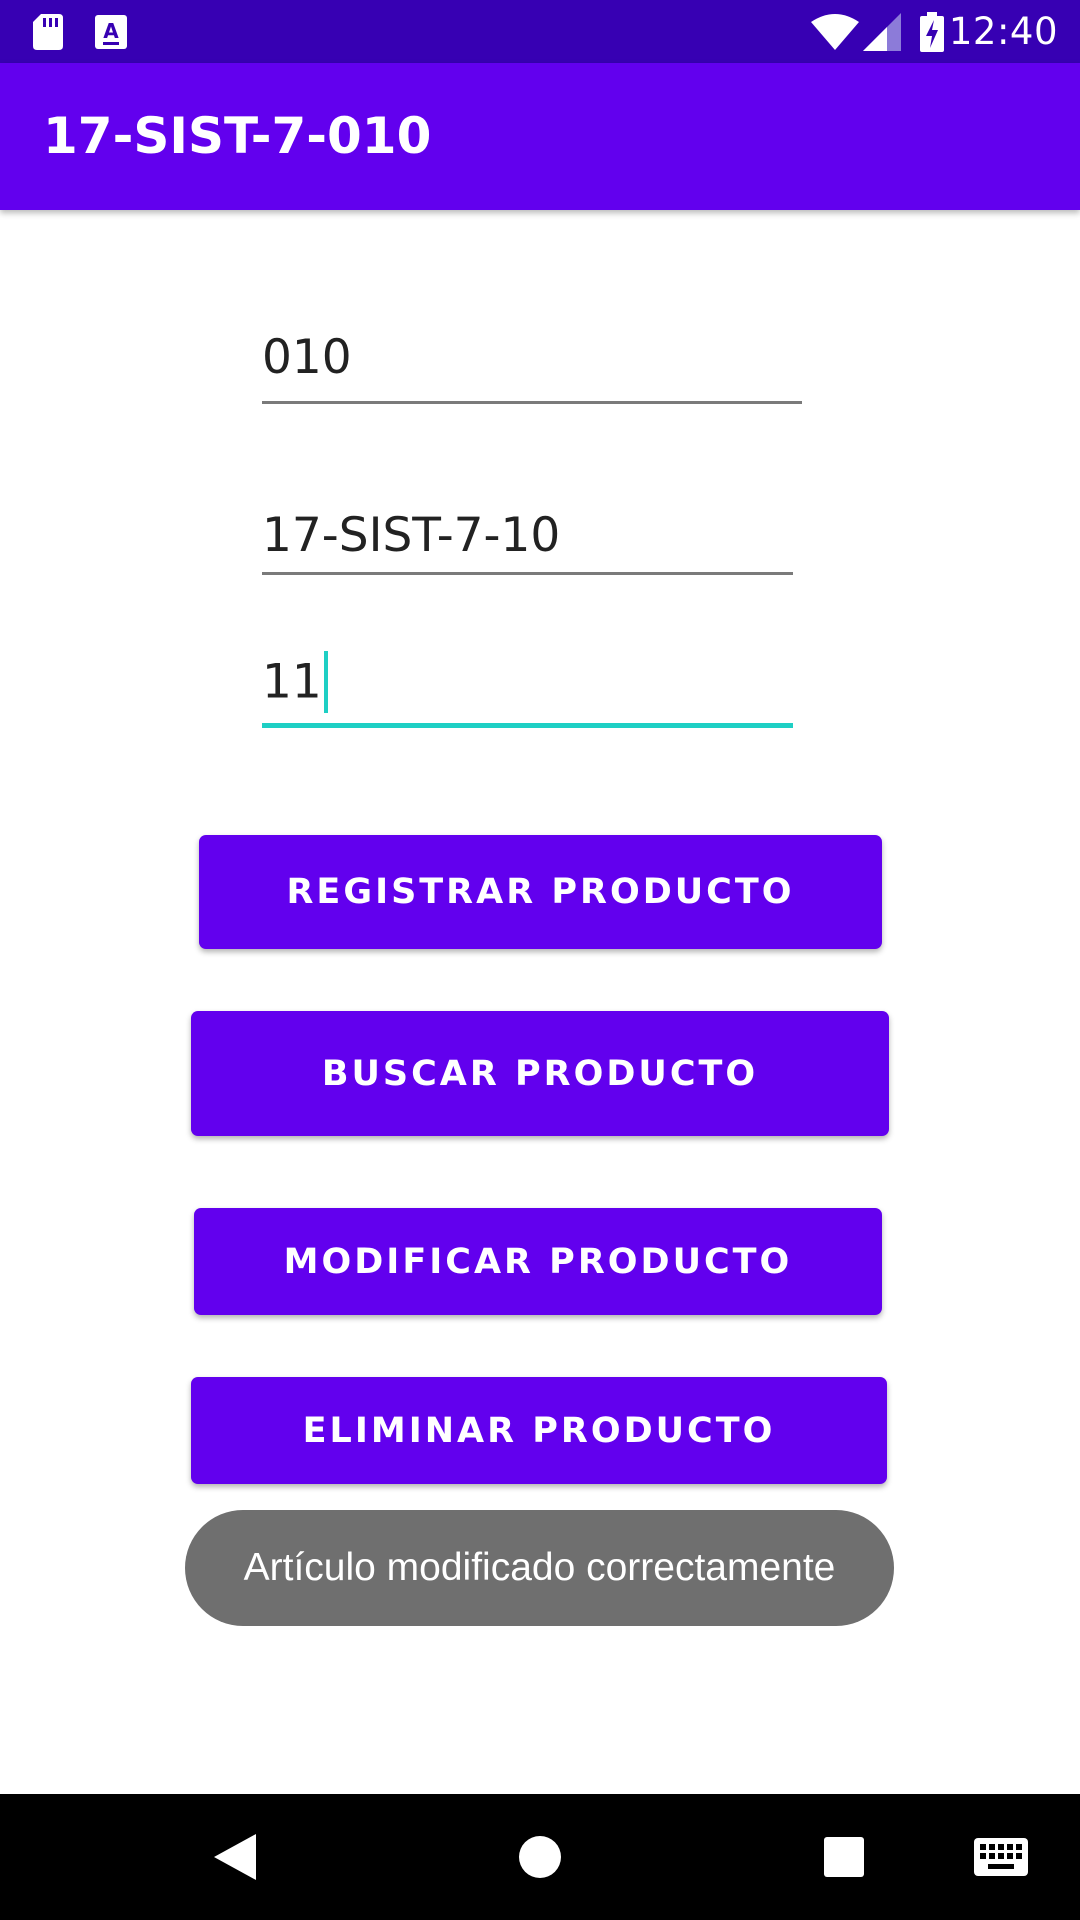  Describe the element at coordinates (540, 136) in the screenshot. I see `app-bar: 17-SIST-7-010` at that location.